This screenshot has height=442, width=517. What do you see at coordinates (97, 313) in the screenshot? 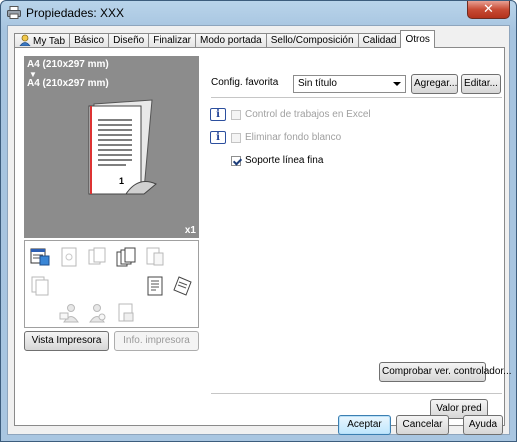
I see `account-track-icon` at bounding box center [97, 313].